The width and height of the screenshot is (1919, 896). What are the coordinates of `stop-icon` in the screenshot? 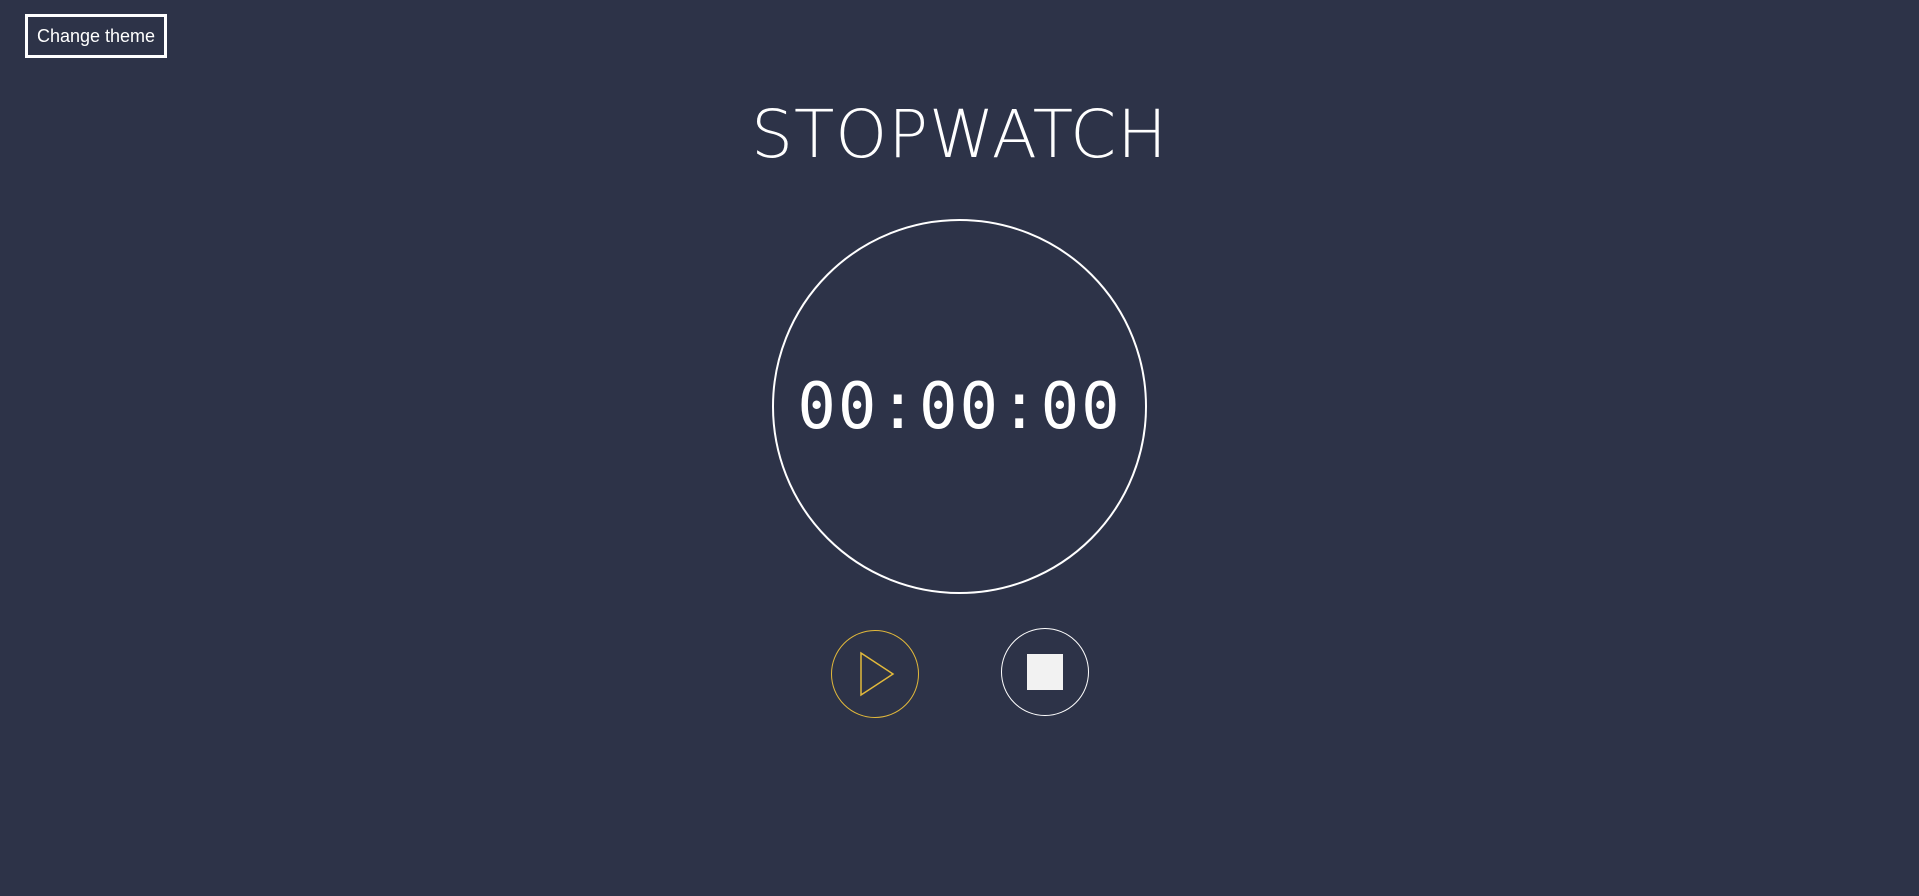 It's located at (1045, 672).